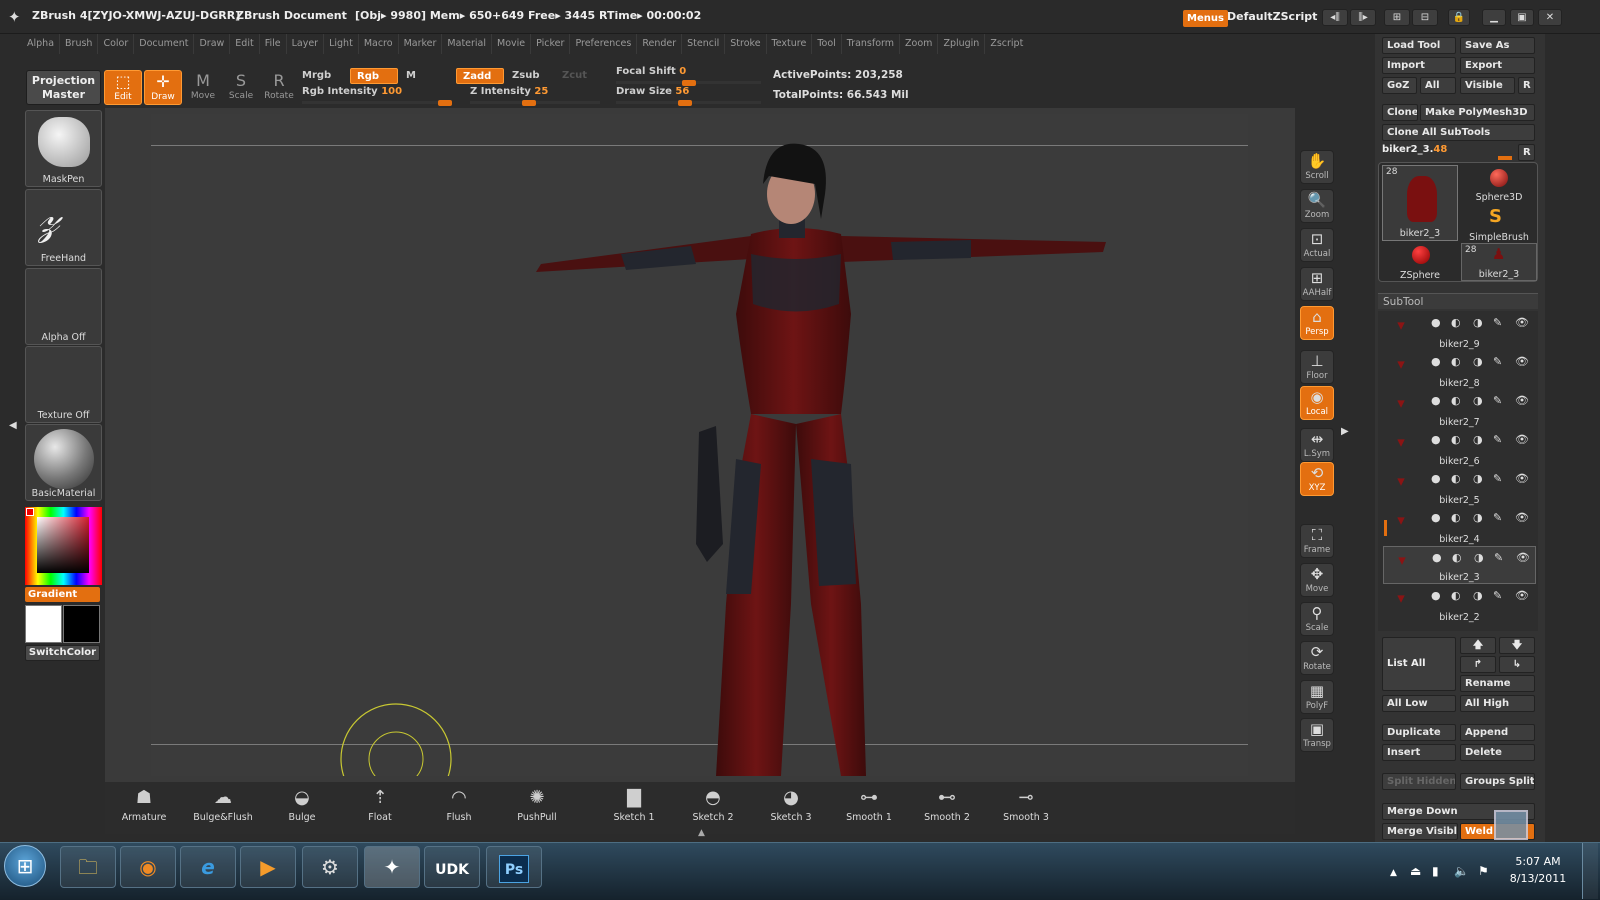  What do you see at coordinates (1400, 112) in the screenshot?
I see `clone-button: Clone` at bounding box center [1400, 112].